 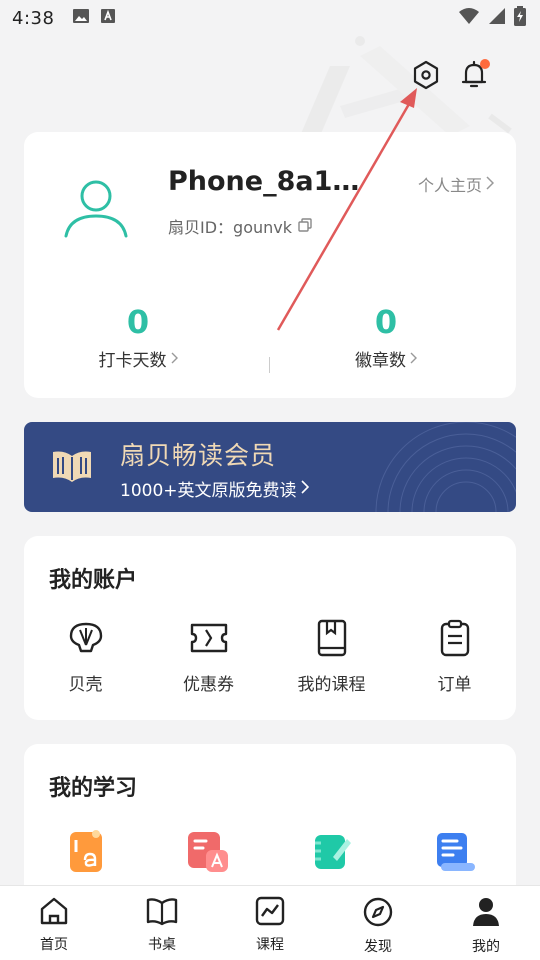 I want to click on vip-subtitle: 1000+英文原版免费读, so click(x=208, y=491).